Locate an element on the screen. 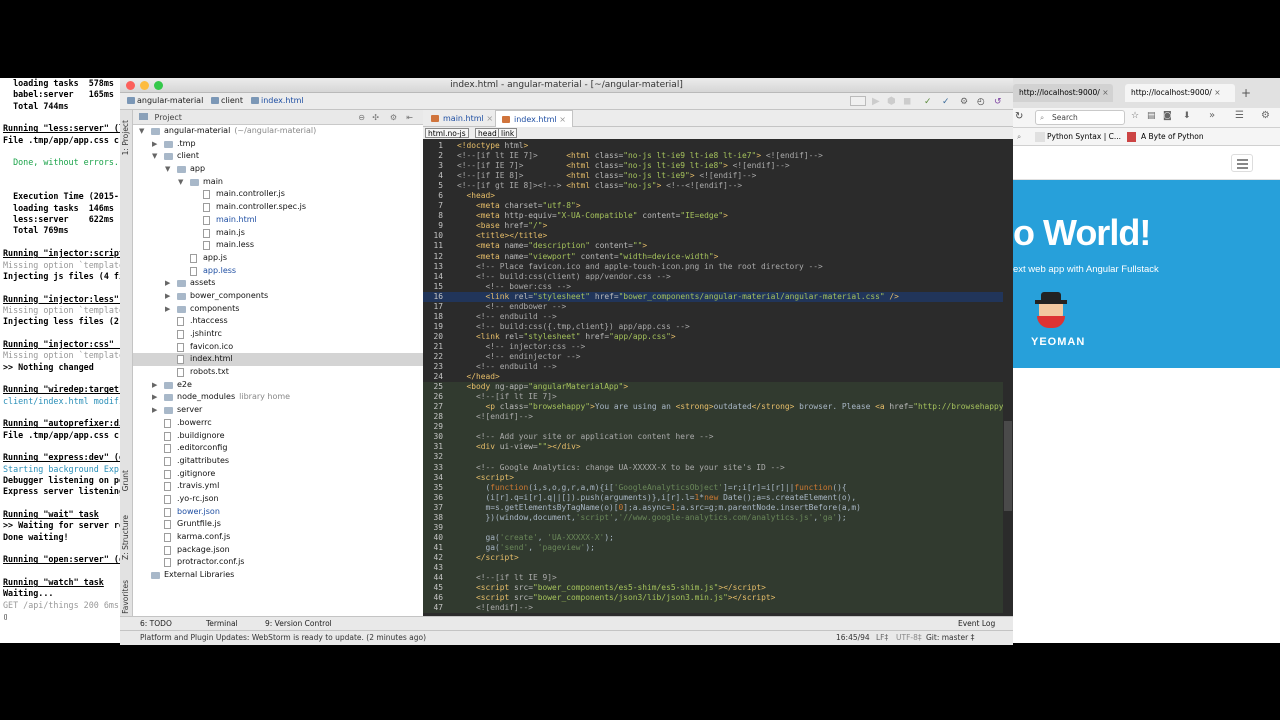 The height and width of the screenshot is (720, 1280). sync-icon: ⊖ is located at coordinates (361, 117).